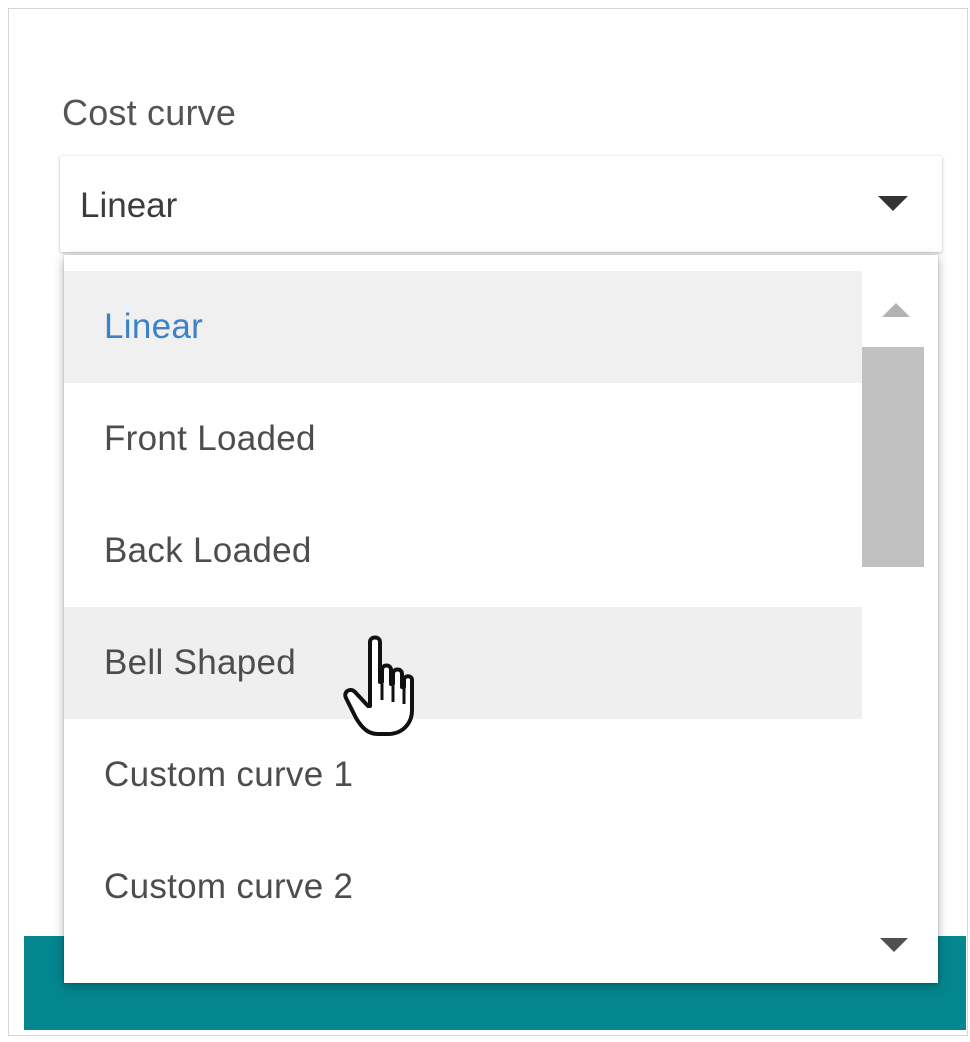 The height and width of the screenshot is (1042, 970). Describe the element at coordinates (893, 203) in the screenshot. I see `caret-down-icon` at that location.